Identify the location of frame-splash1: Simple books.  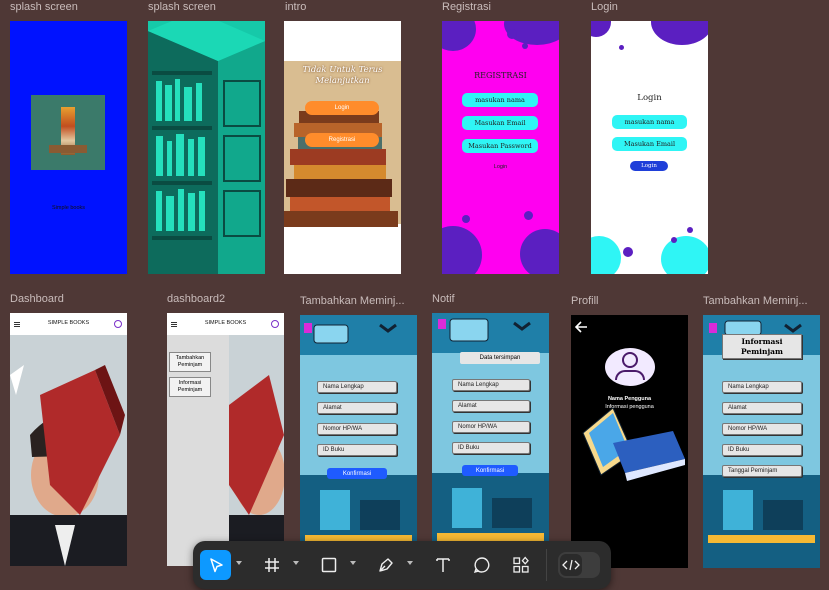
(68, 147).